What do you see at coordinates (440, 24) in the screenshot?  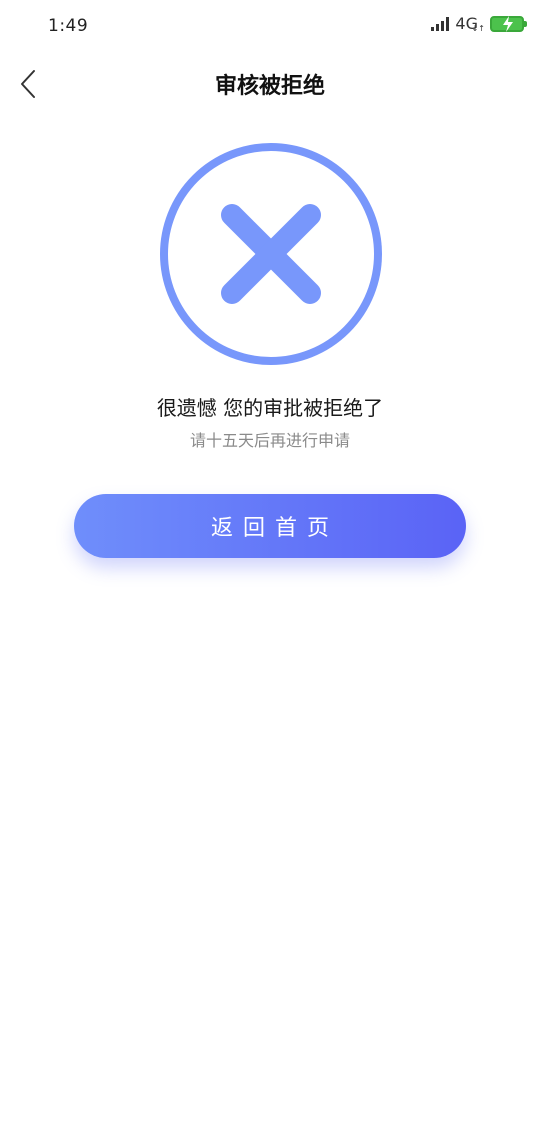 I see `signal-icon` at bounding box center [440, 24].